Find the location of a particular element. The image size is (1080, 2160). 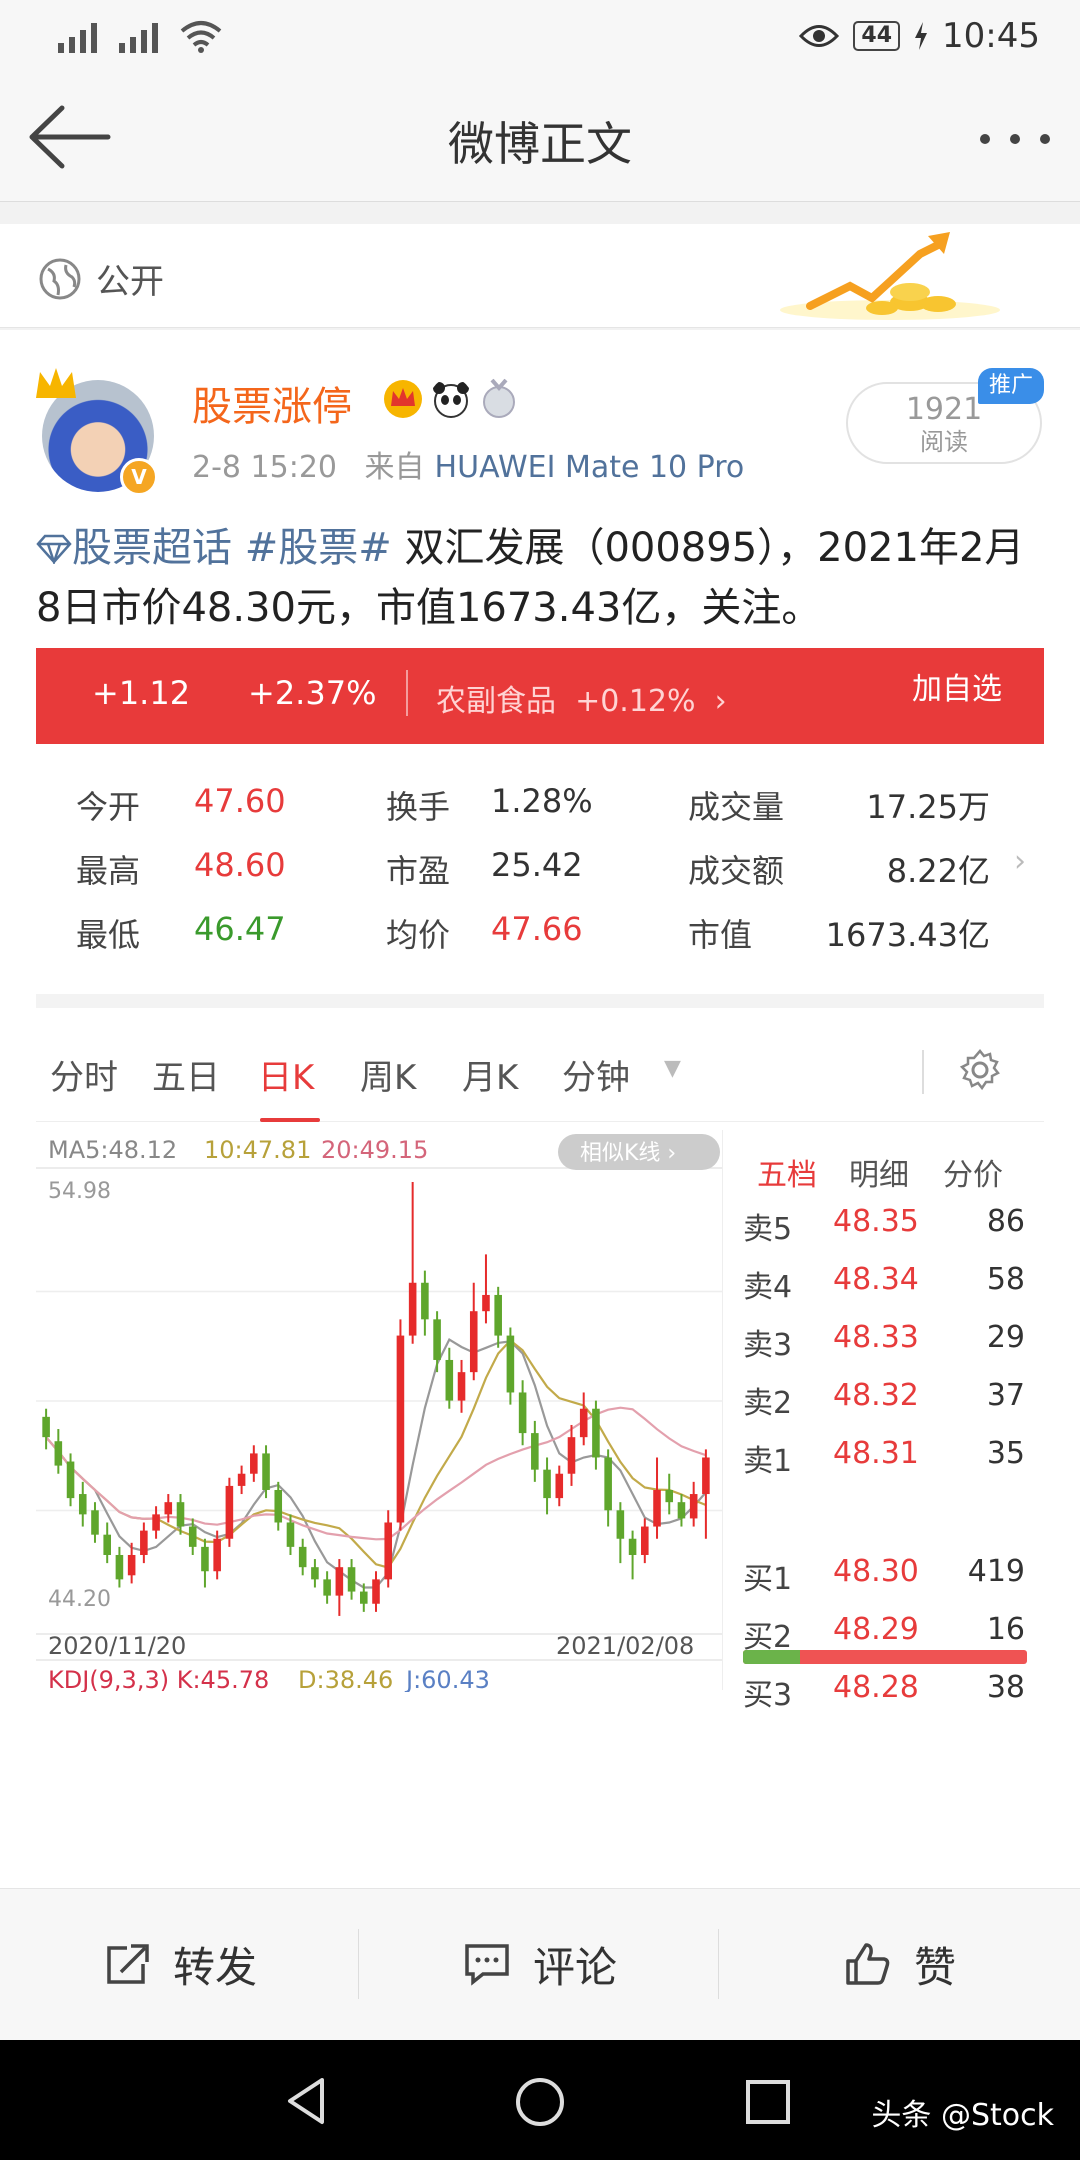

tab-monthly-k: 月K is located at coordinates (490, 1074).